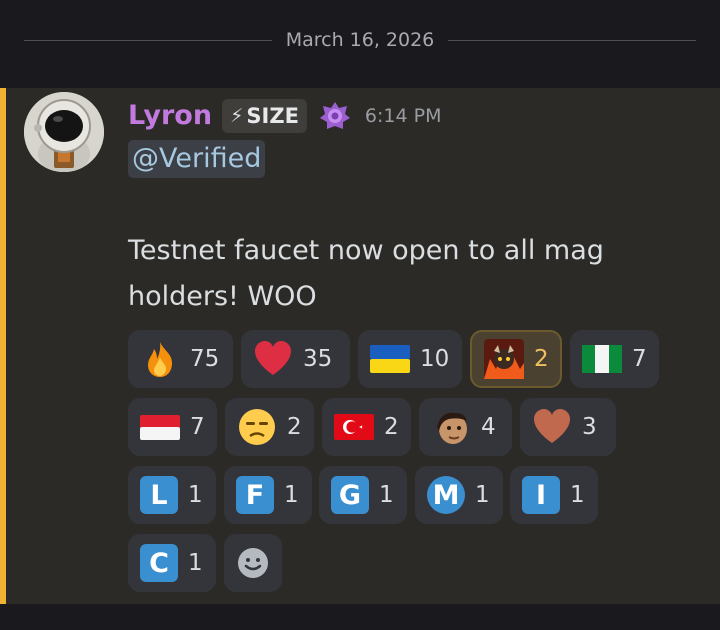  Describe the element at coordinates (350, 495) in the screenshot. I see `letter-g-icon: G` at that location.